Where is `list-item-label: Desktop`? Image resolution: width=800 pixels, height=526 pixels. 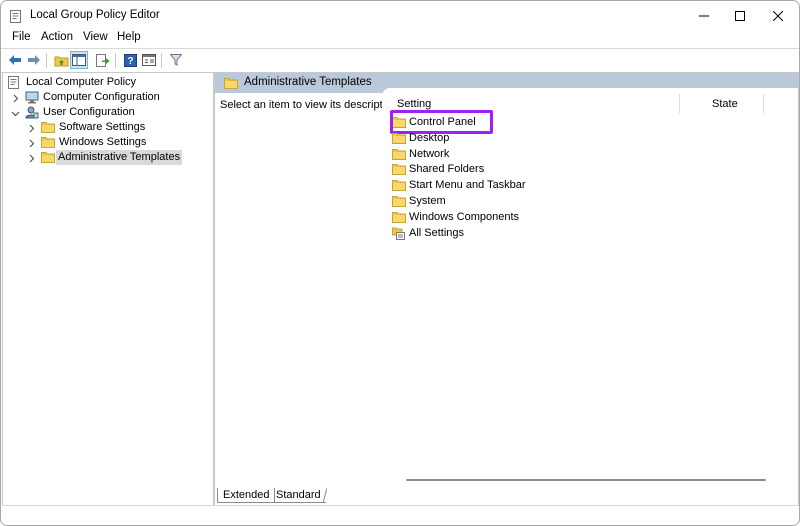 list-item-label: Desktop is located at coordinates (429, 138).